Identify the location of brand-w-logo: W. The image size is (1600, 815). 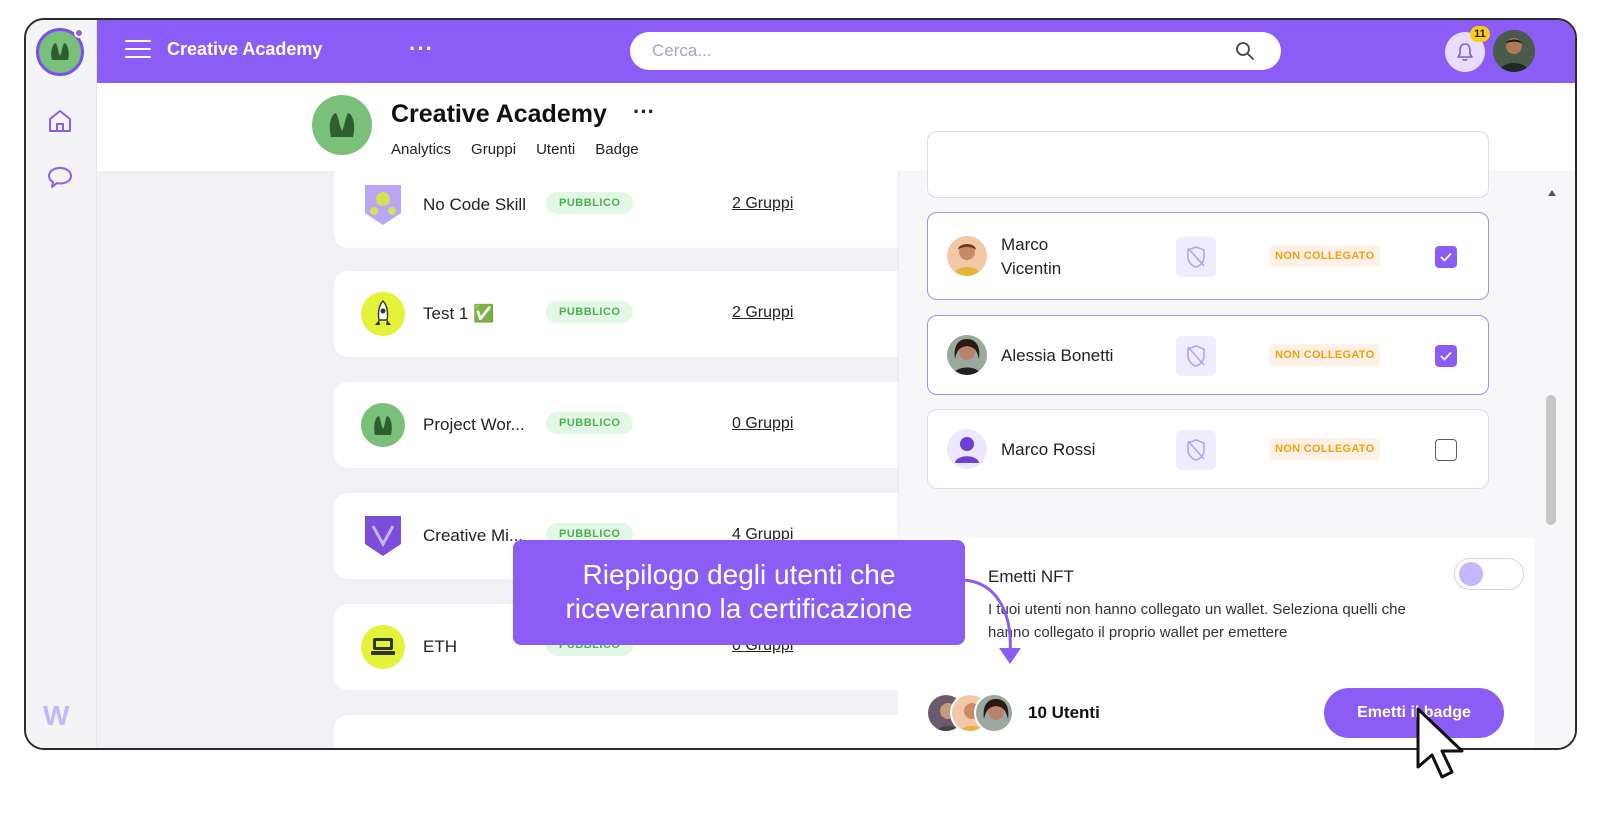
(56, 715).